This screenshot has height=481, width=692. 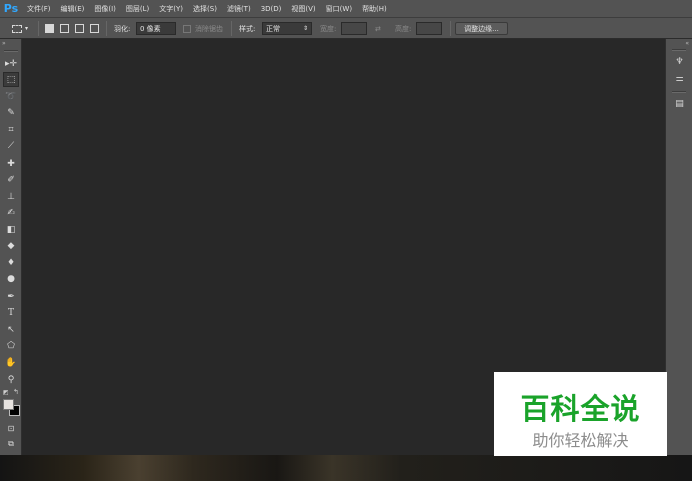 I want to click on eraser-tool-icon: ◧, so click(x=11, y=229).